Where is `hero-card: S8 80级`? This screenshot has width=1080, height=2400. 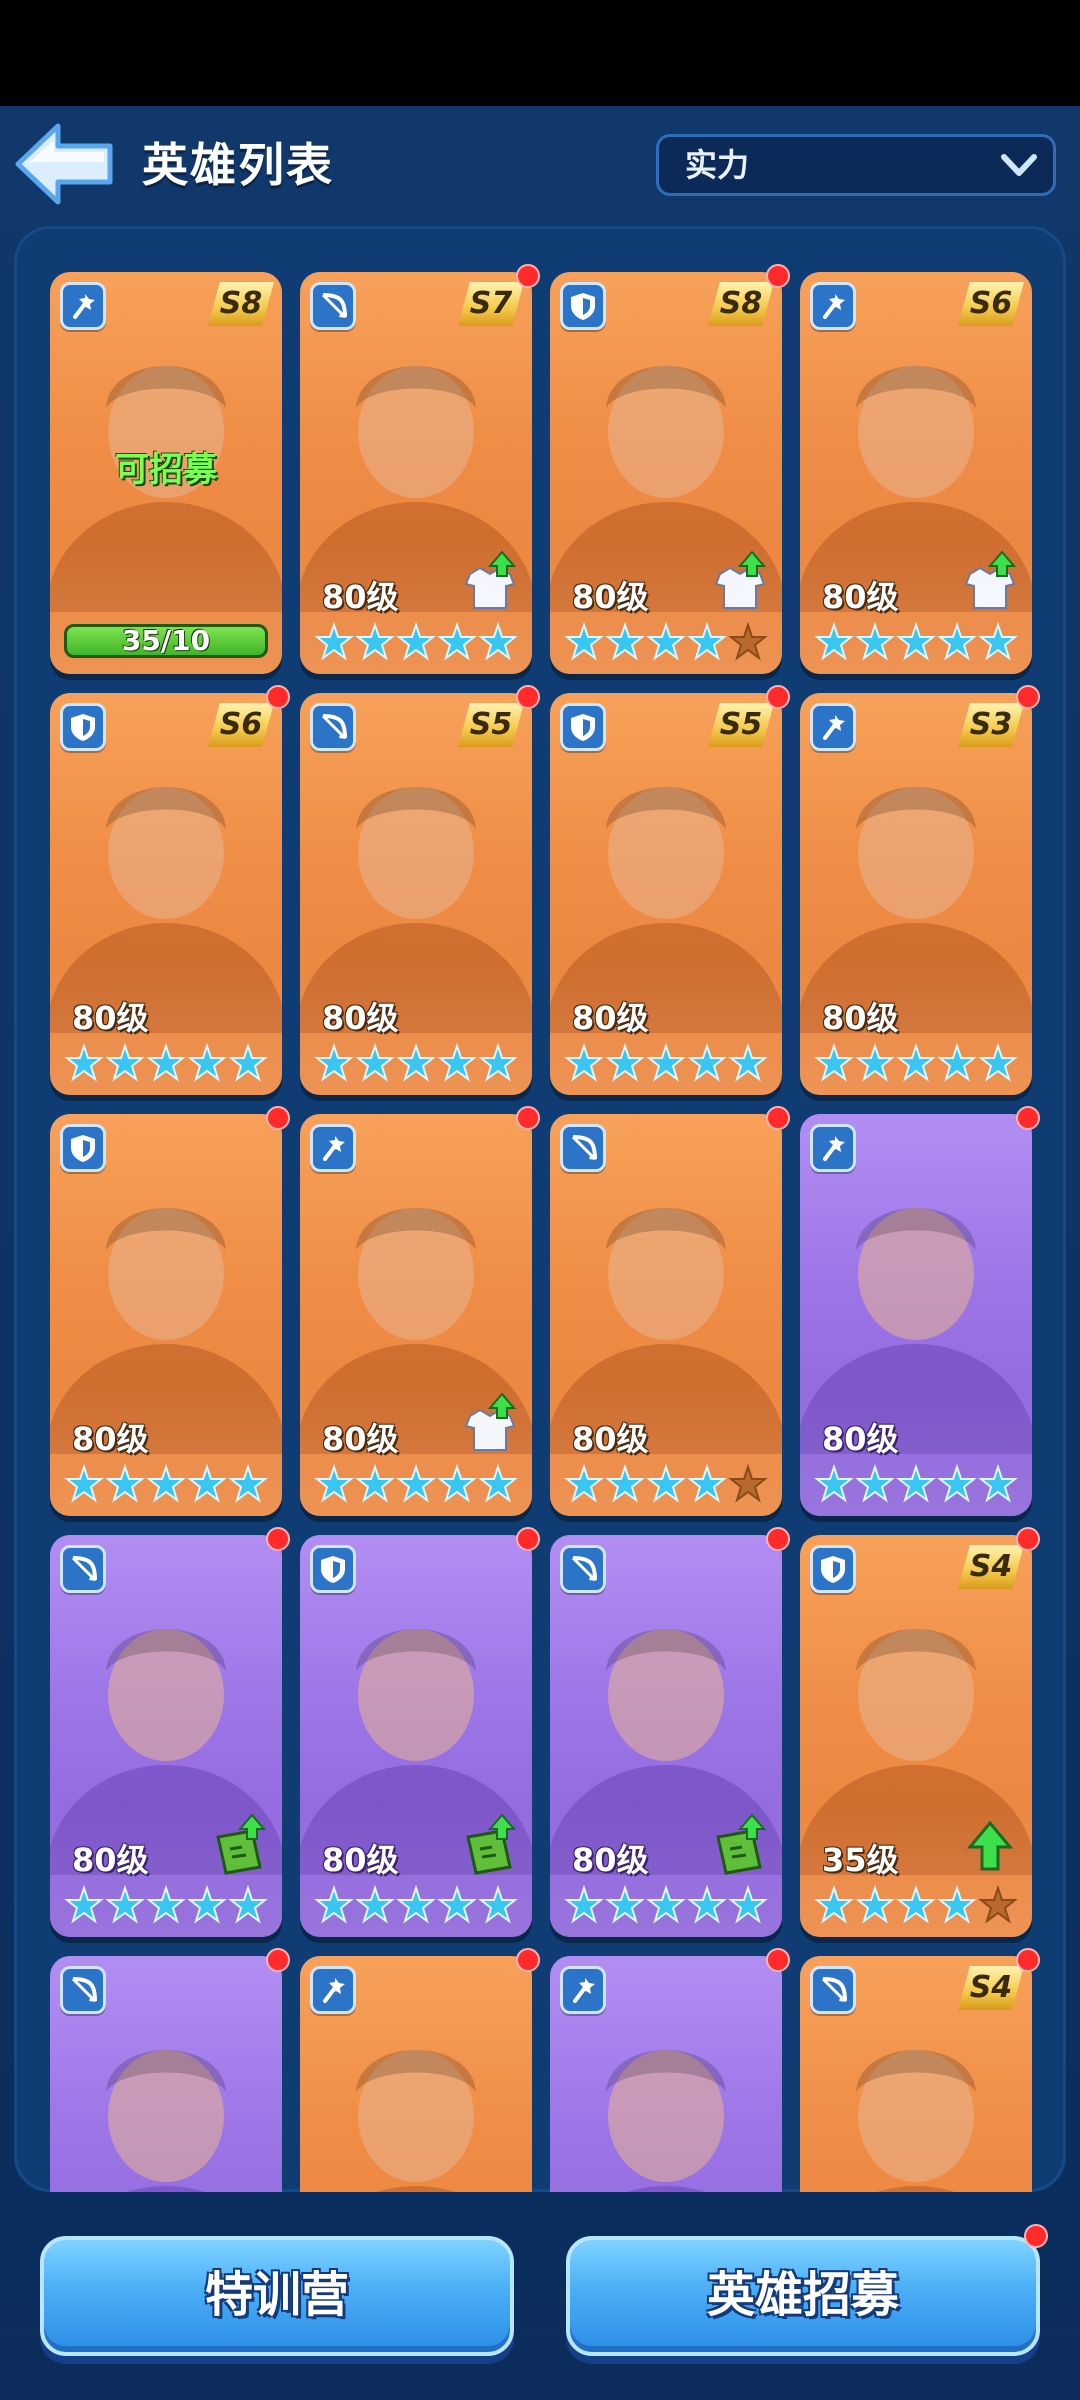
hero-card: S8 80级 is located at coordinates (666, 473).